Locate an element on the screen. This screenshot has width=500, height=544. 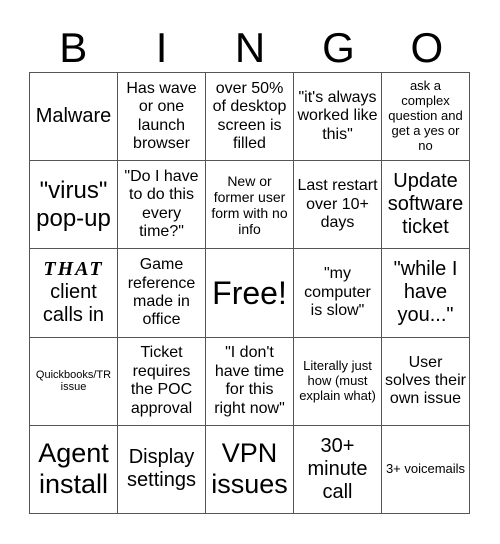
cell-text: "while I have you..." is located at coordinates (425, 292).